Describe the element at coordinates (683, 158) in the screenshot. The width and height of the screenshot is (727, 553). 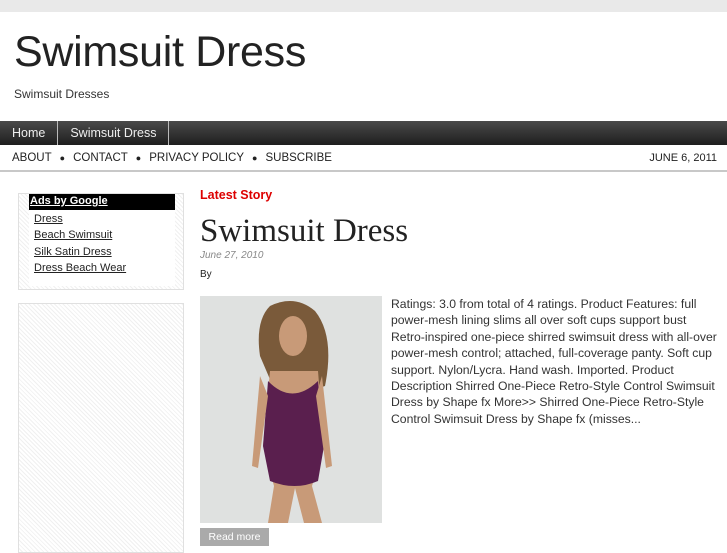
I see `current-date: JUNE 6, 2011` at that location.